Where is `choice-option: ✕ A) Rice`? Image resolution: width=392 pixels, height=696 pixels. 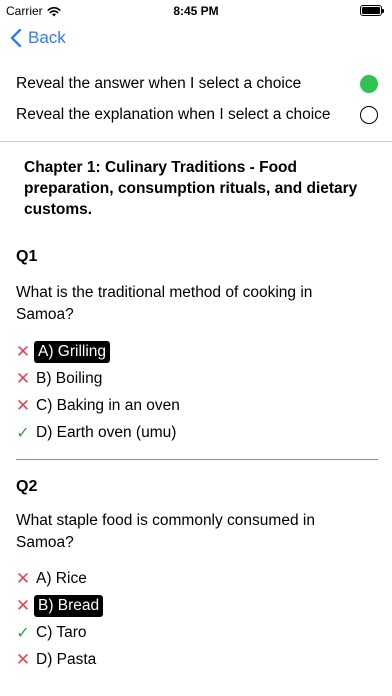 choice-option: ✕ A) Rice is located at coordinates (59, 578).